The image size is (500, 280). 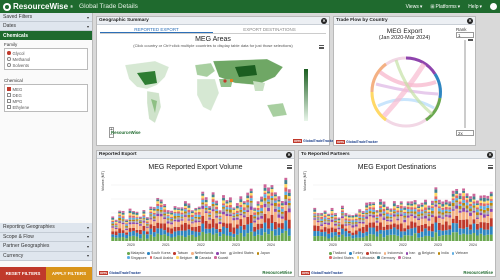 What do you see at coordinates (445, 7) in the screenshot?
I see `platforms-menu: ⊞ Platforms ▾` at bounding box center [445, 7].